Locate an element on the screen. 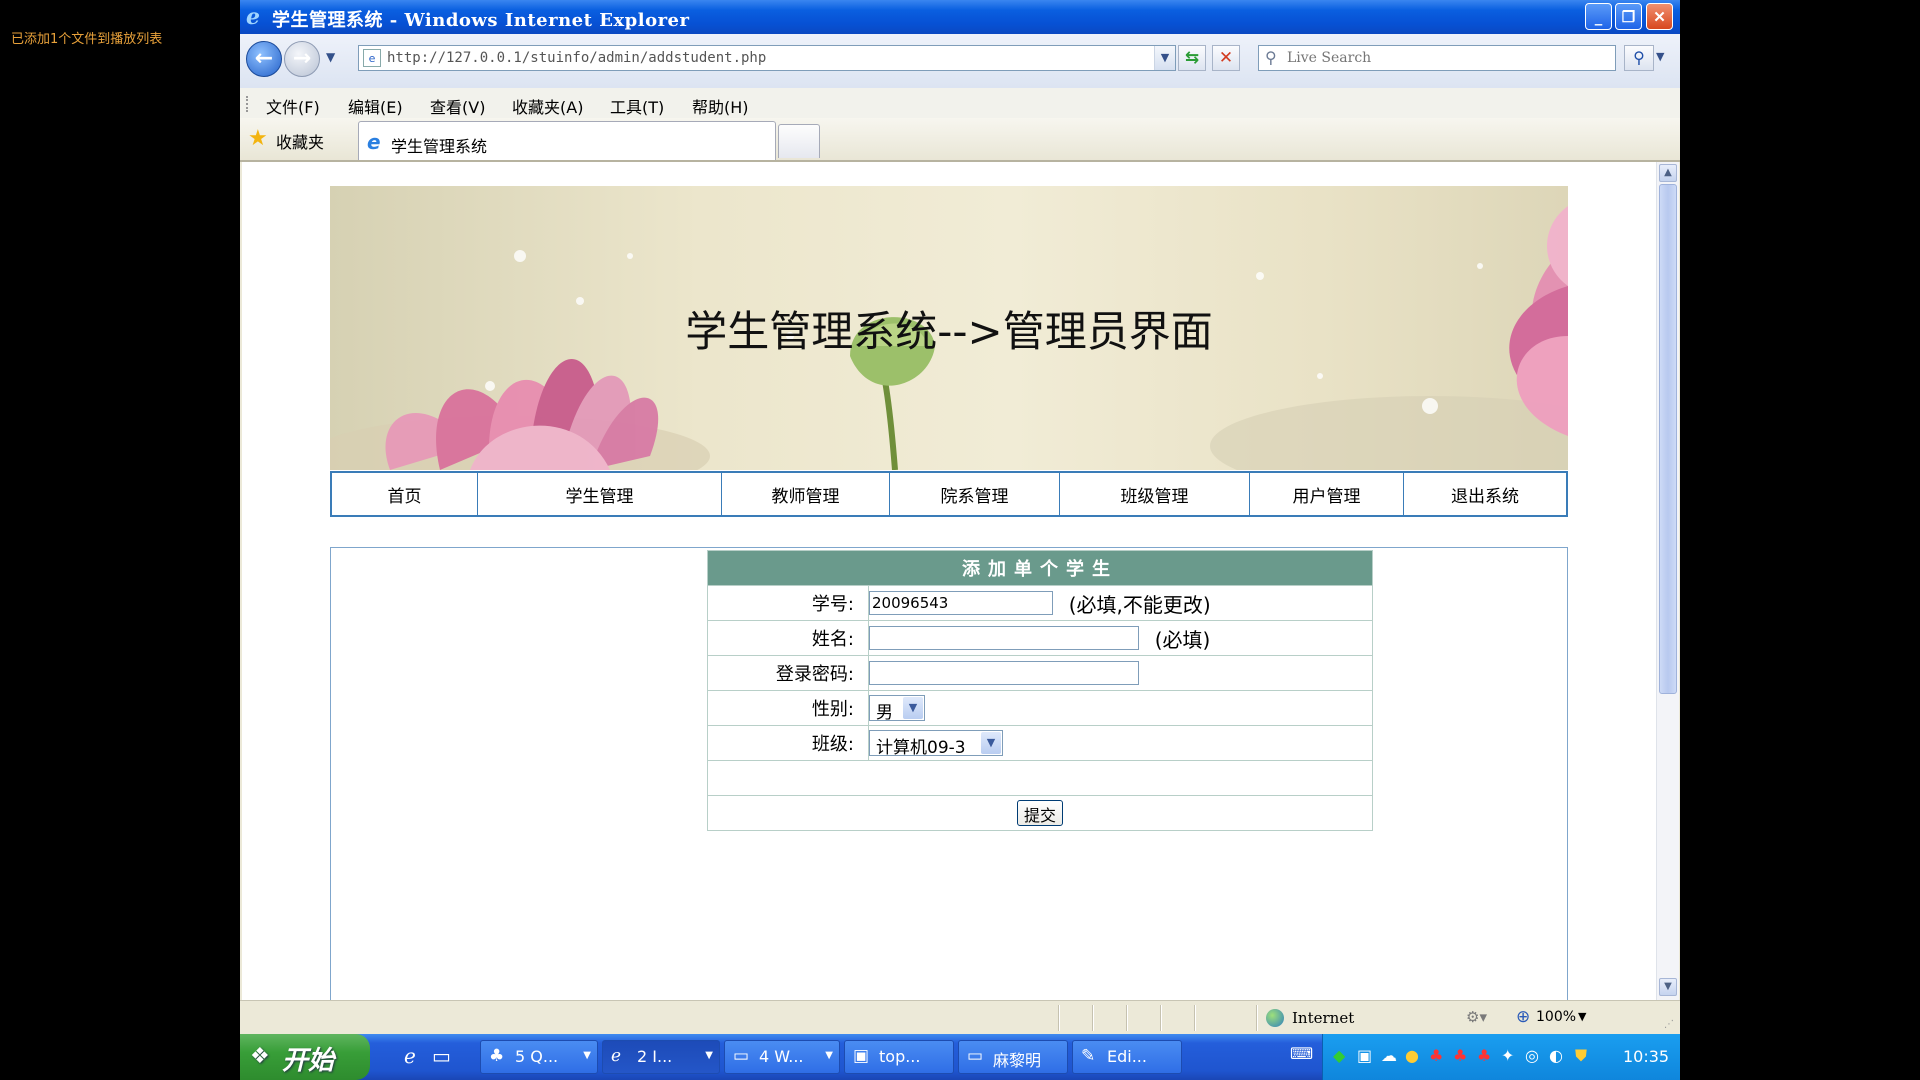 The width and height of the screenshot is (1920, 1080). task-ie: ℯ 2 I... ▼ is located at coordinates (661, 1057).